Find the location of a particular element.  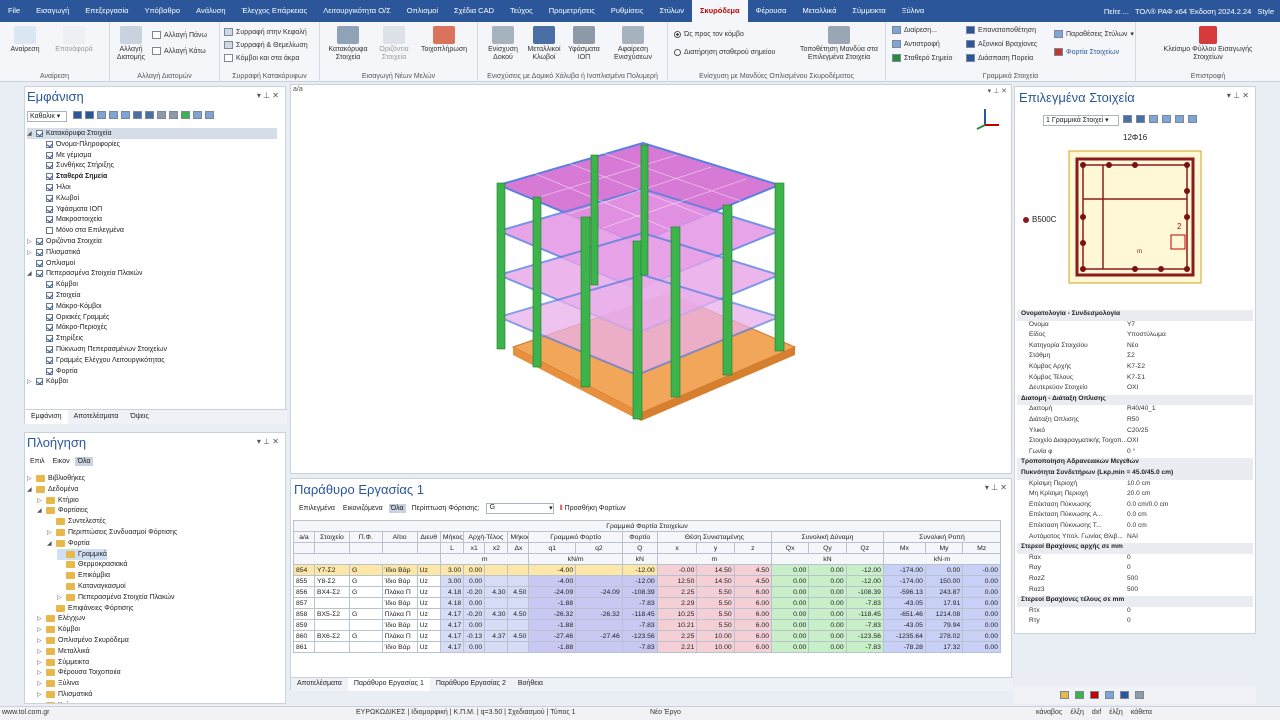

tree-item: Όνομα-Πληροφορίες is located at coordinates (78, 144).